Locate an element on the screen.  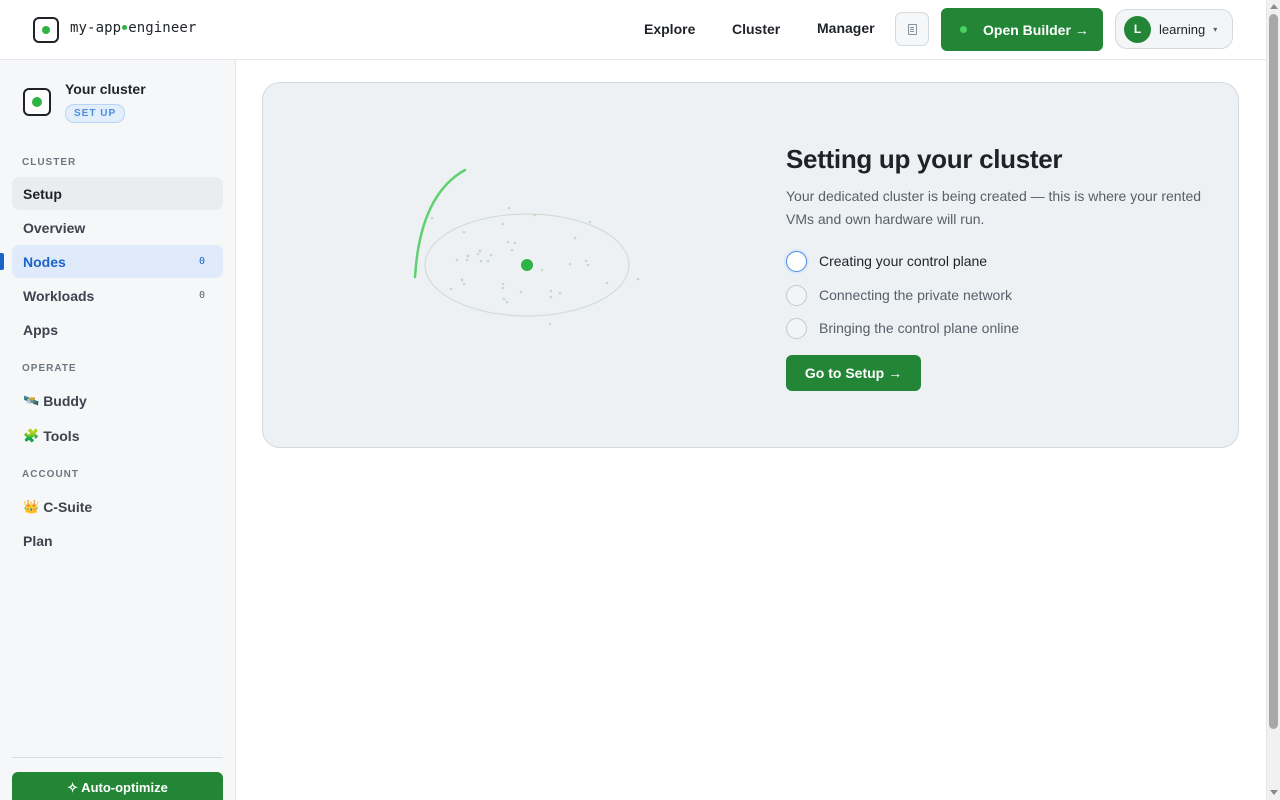
cluster-illustration is located at coordinates (526, 247).